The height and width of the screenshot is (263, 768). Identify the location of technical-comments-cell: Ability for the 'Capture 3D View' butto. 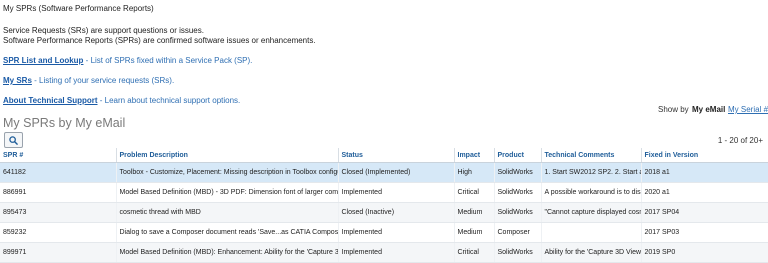
(591, 252).